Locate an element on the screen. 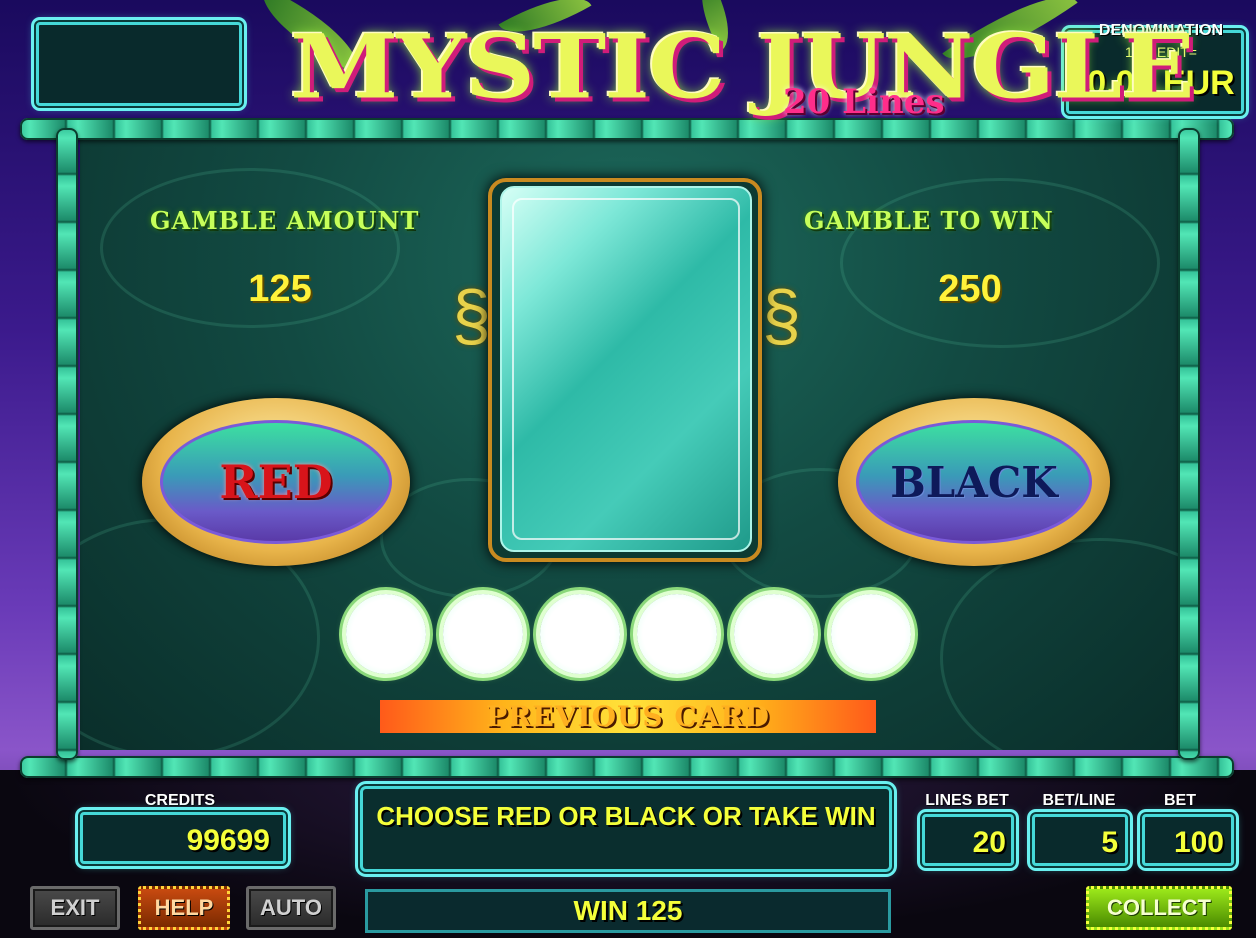 The image size is (1256, 938). credits-value: 99699 is located at coordinates (228, 840).